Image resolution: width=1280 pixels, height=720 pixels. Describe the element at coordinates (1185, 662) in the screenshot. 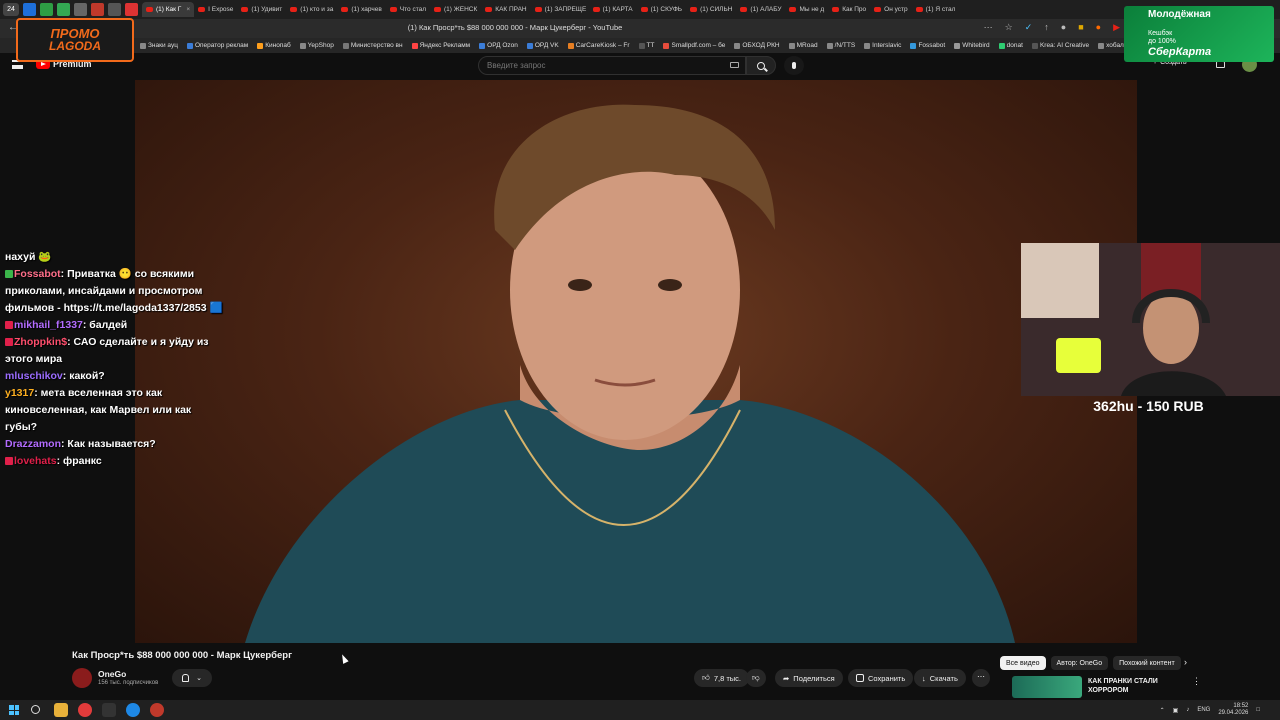

I see `chevron-right-icon: ›` at that location.